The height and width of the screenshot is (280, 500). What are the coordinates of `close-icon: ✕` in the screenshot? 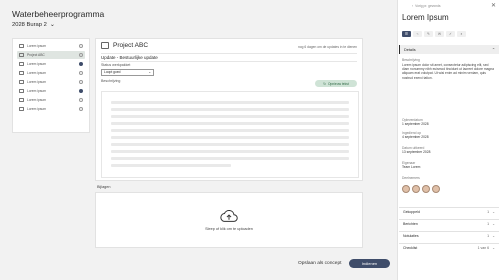 It's located at (493, 5).